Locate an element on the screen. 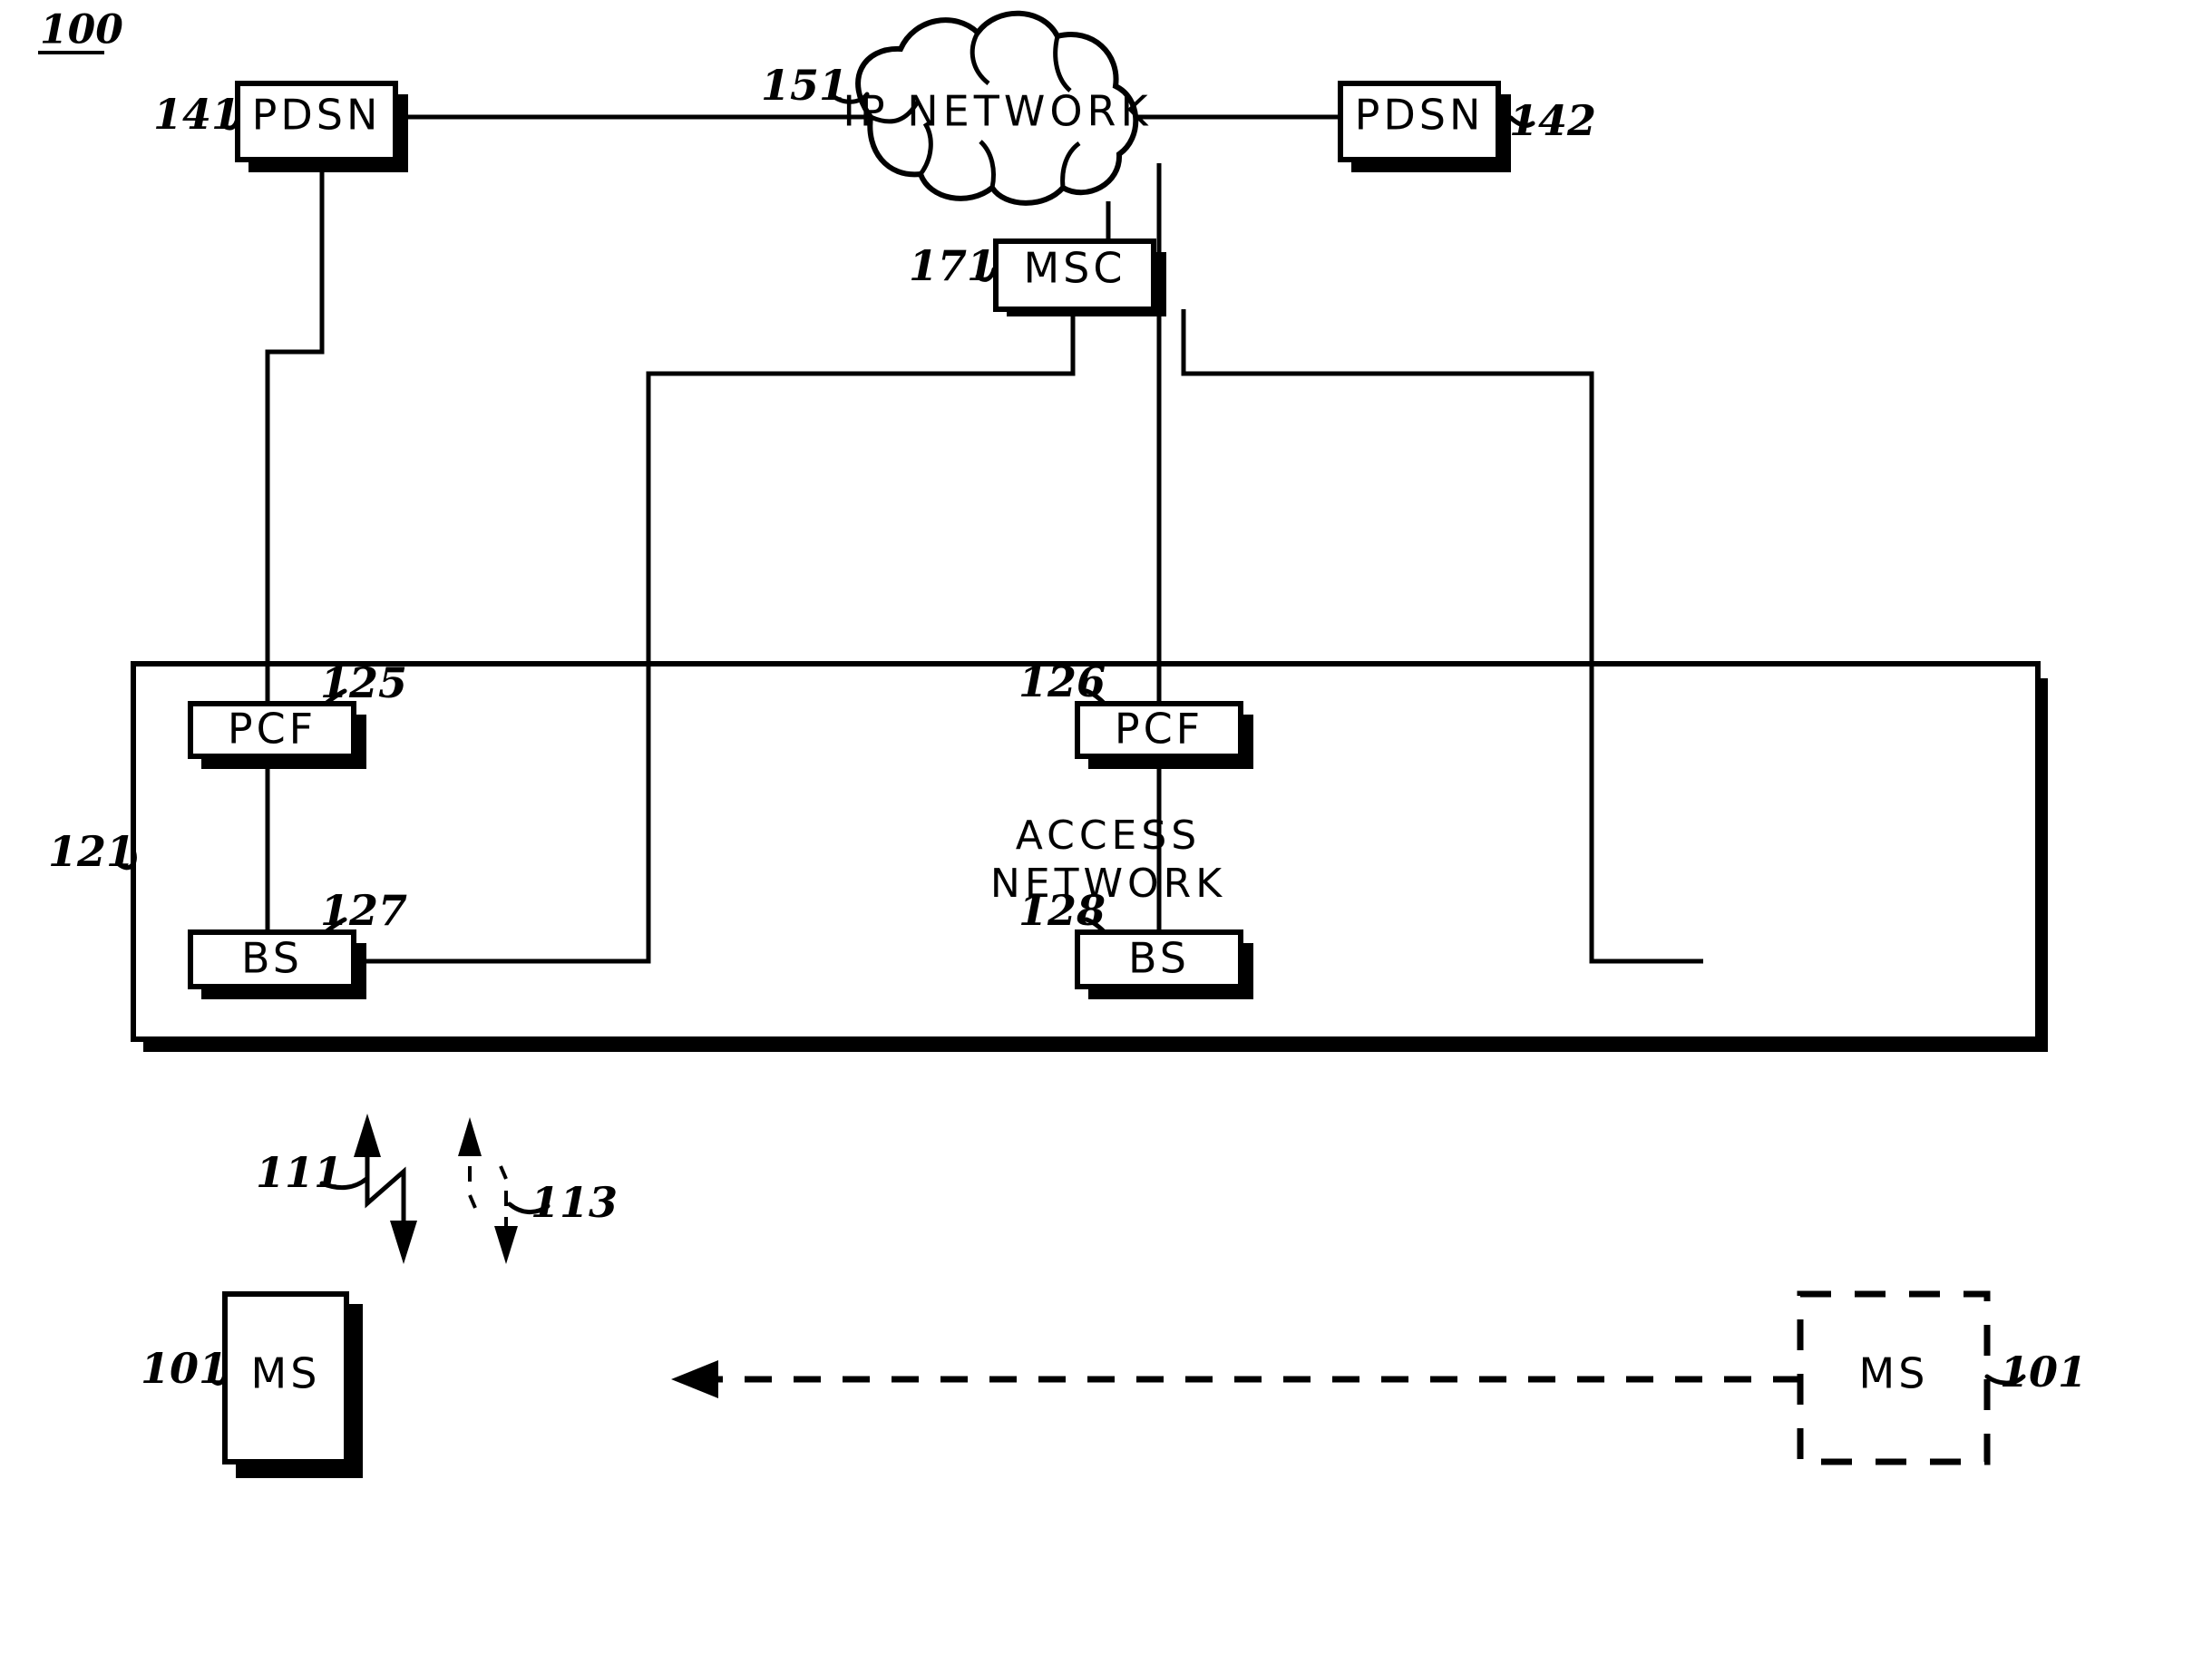  node-ip-network: IP NETWORK 151 is located at coordinates (957, 108).